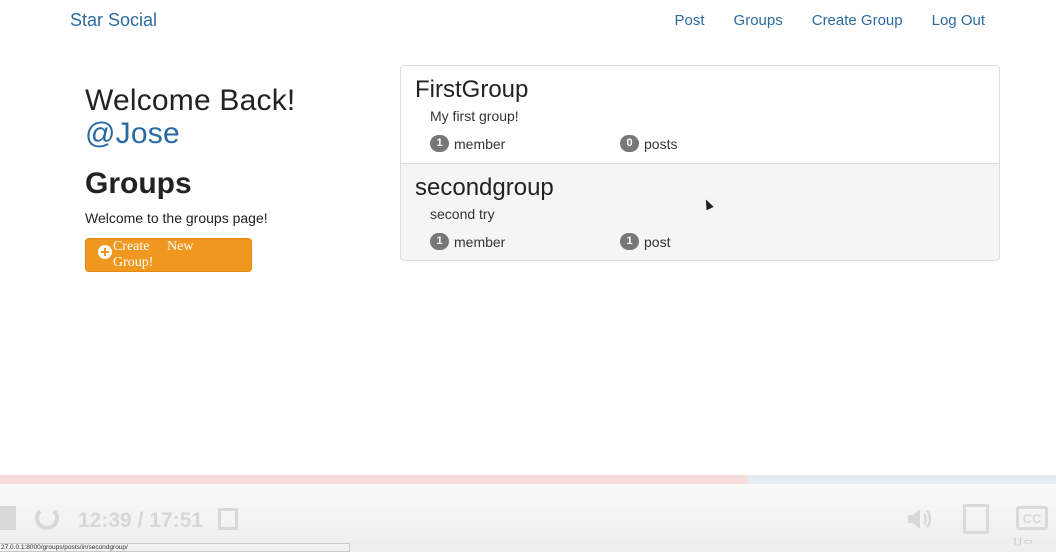 This screenshot has height=552, width=1056. What do you see at coordinates (661, 143) in the screenshot?
I see `post-label: posts` at bounding box center [661, 143].